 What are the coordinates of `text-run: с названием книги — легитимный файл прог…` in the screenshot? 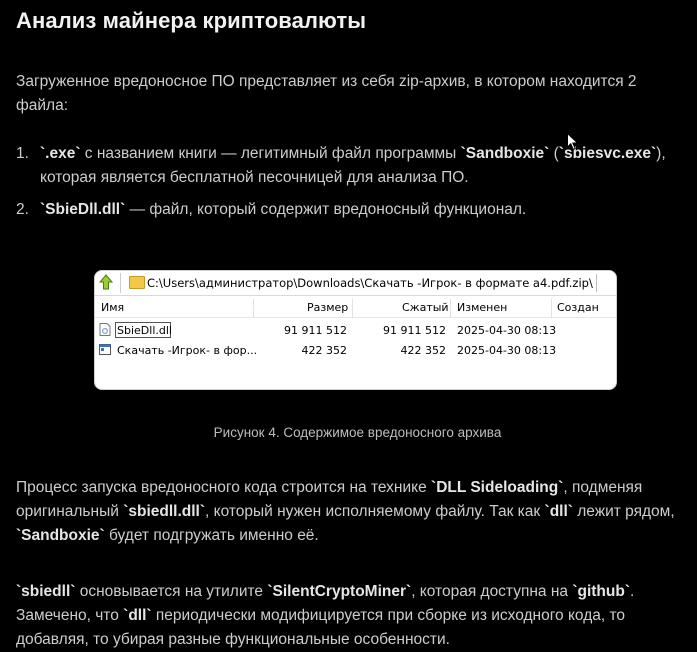 It's located at (270, 153).